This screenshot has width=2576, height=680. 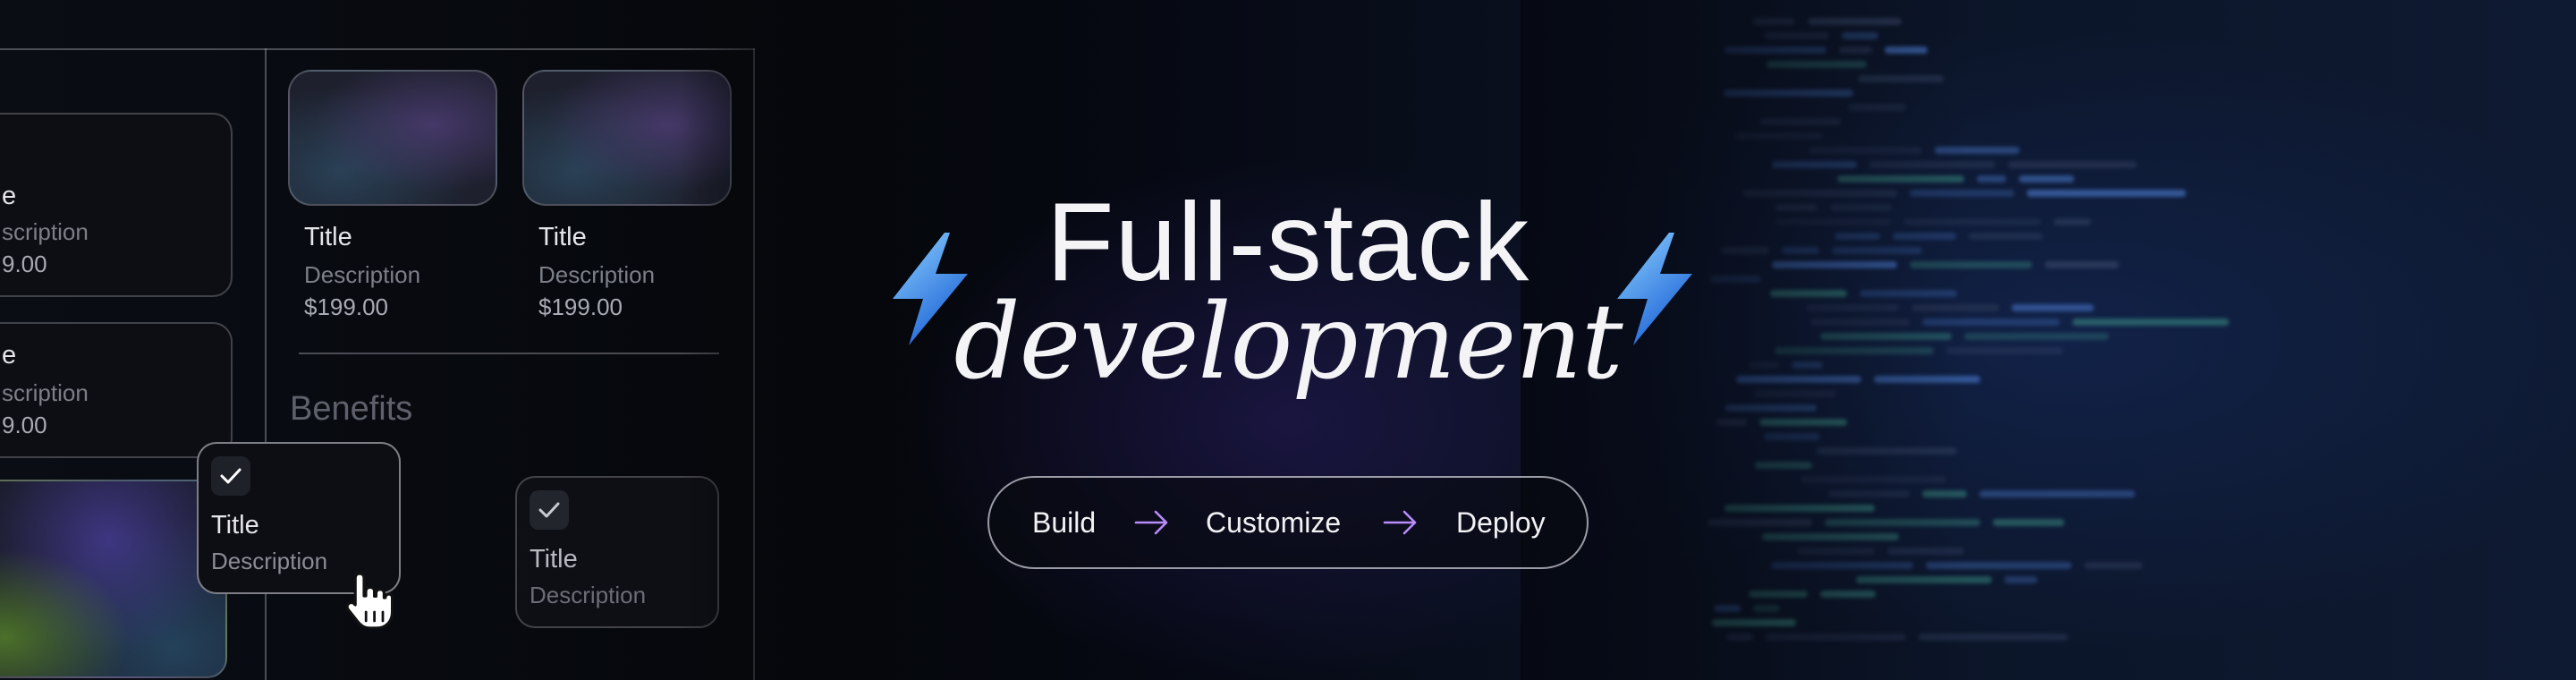 What do you see at coordinates (617, 552) in the screenshot?
I see `benefit-card-2: Title Description` at bounding box center [617, 552].